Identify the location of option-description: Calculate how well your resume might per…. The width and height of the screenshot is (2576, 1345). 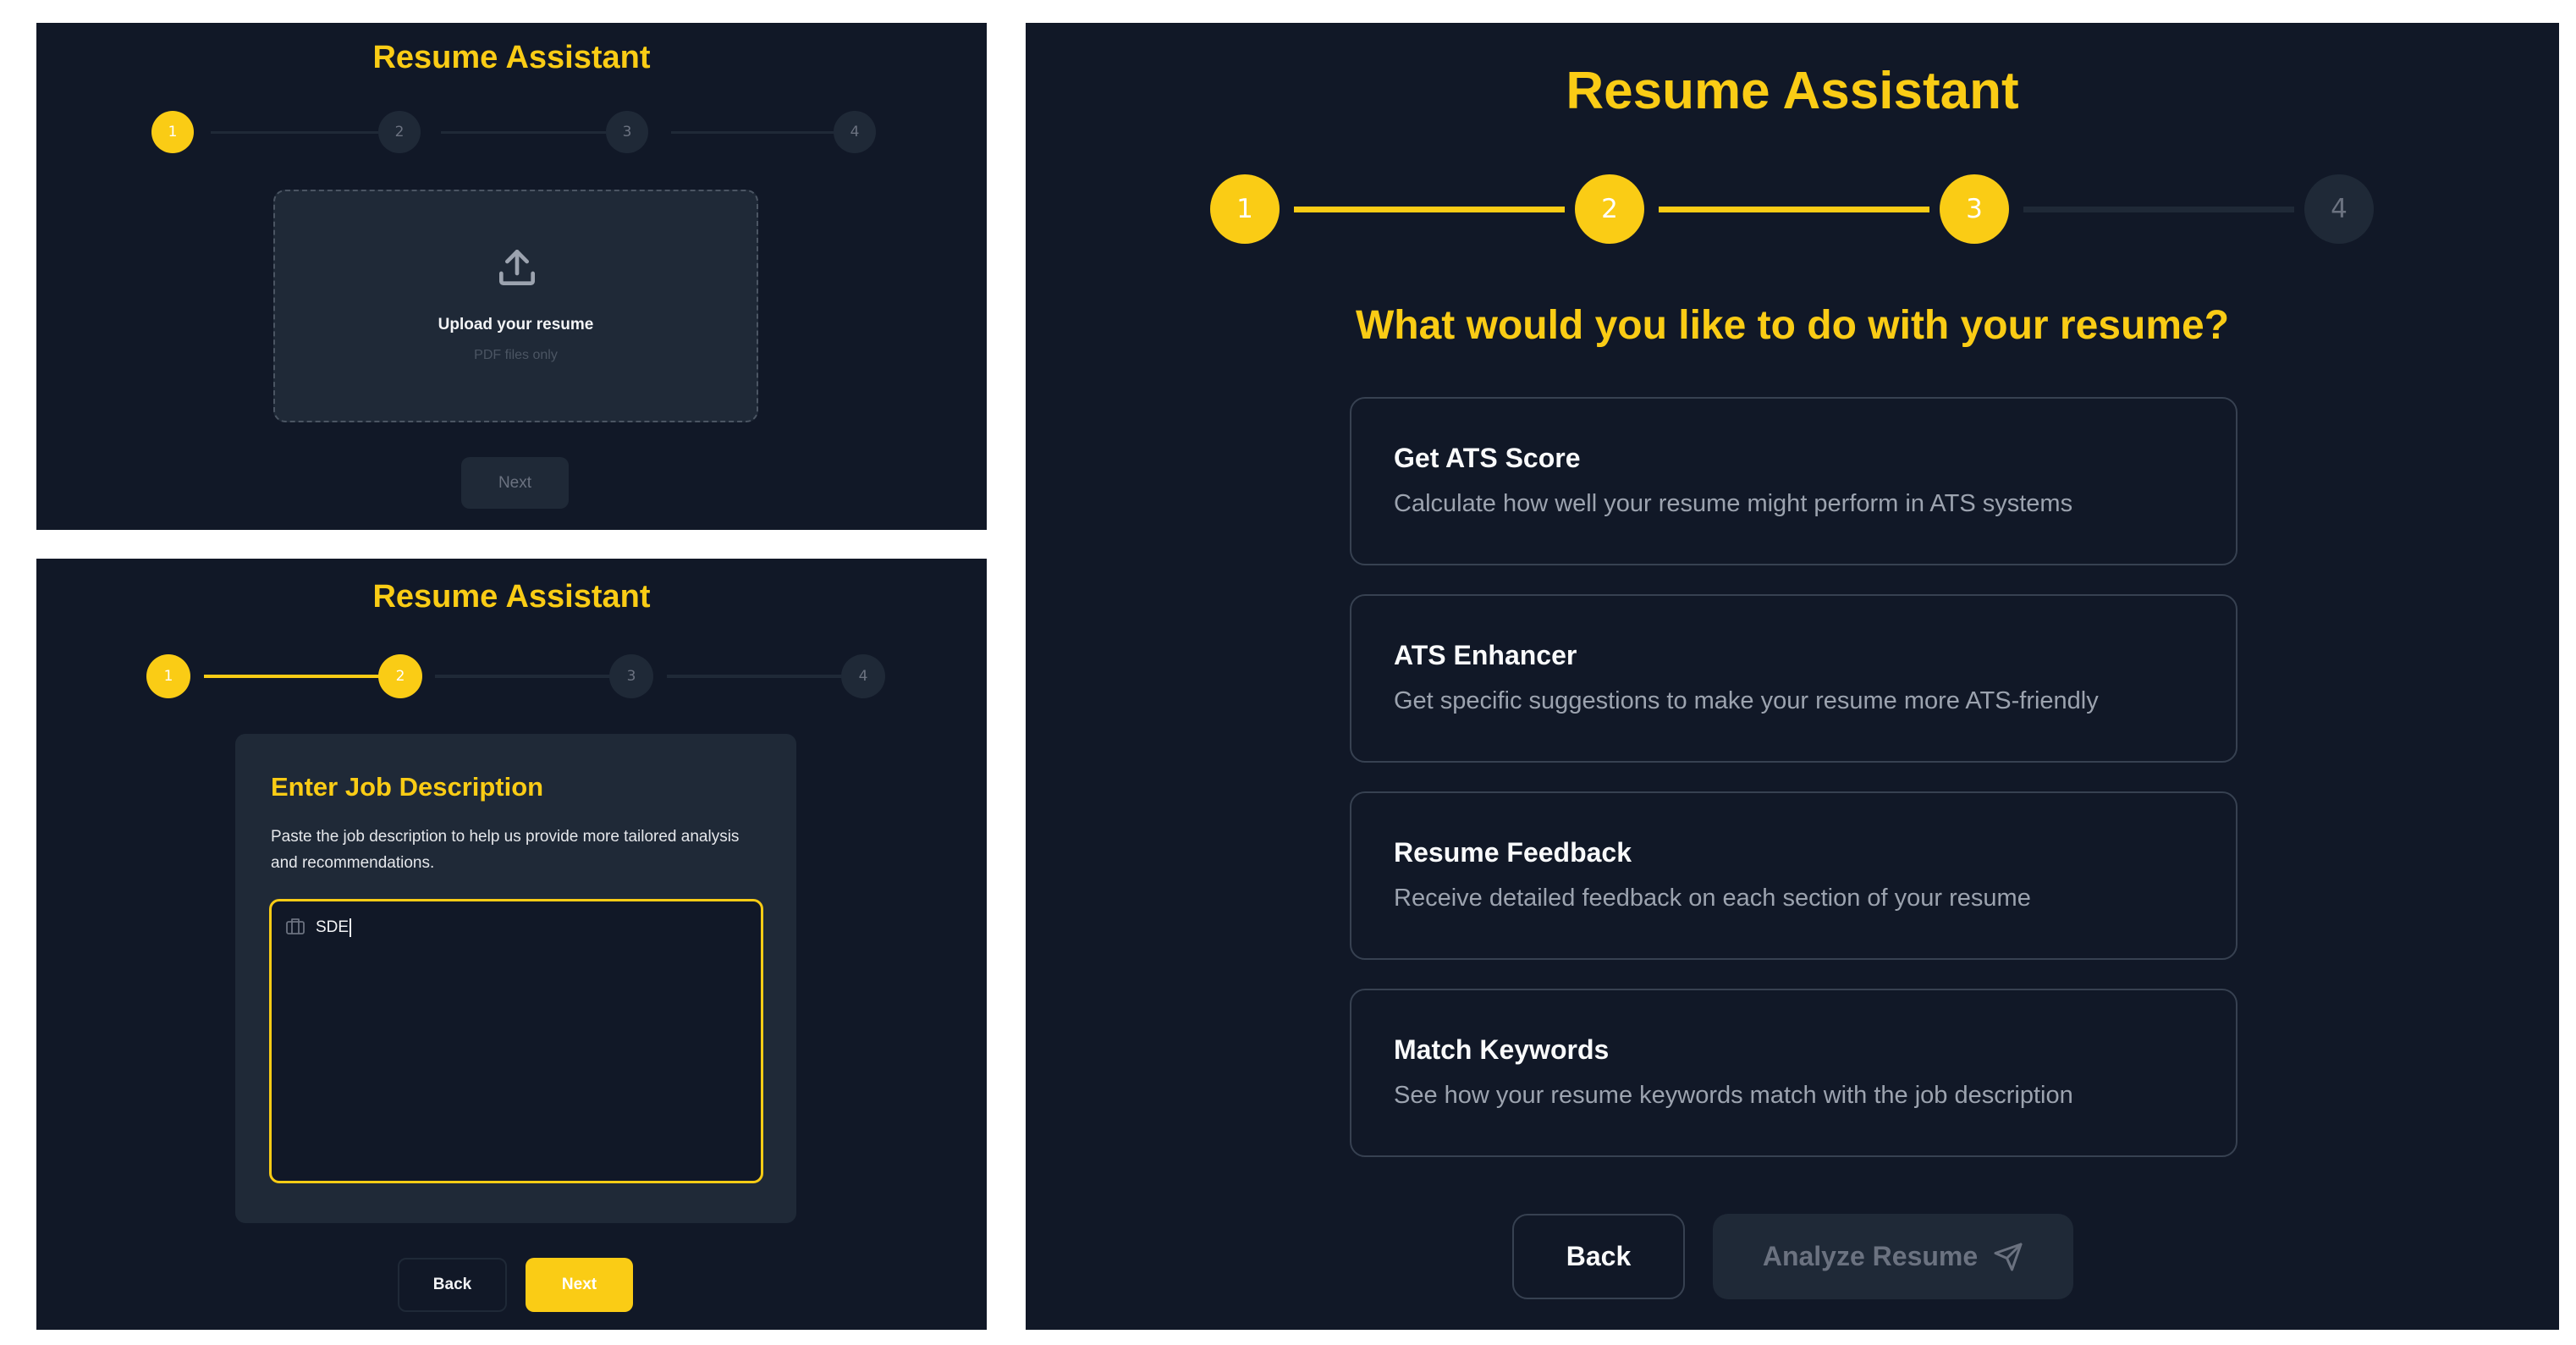
(1733, 503).